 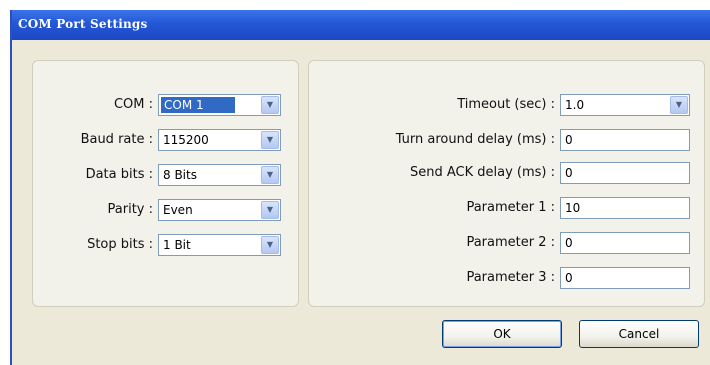 What do you see at coordinates (625, 243) in the screenshot?
I see `parameter-2-input: 0` at bounding box center [625, 243].